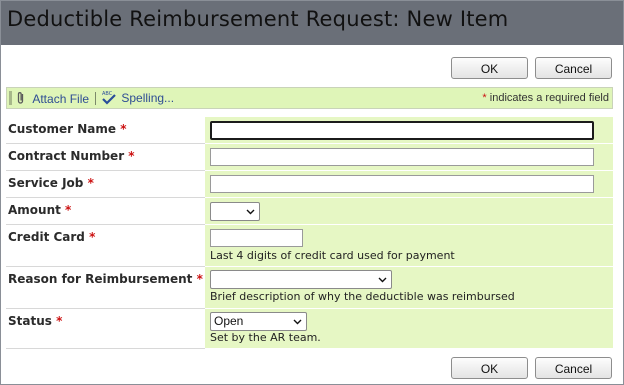 The height and width of the screenshot is (385, 624). I want to click on field-label-text: Amount, so click(34, 210).